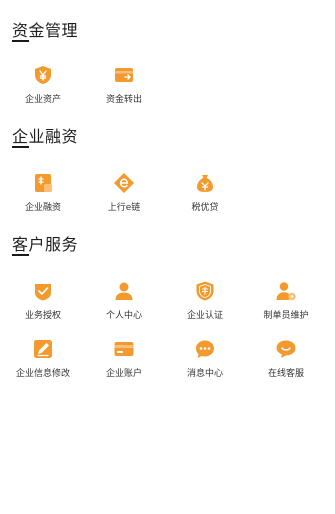 The width and height of the screenshot is (335, 514). I want to click on menu-item-label: 在线客服, so click(285, 374).